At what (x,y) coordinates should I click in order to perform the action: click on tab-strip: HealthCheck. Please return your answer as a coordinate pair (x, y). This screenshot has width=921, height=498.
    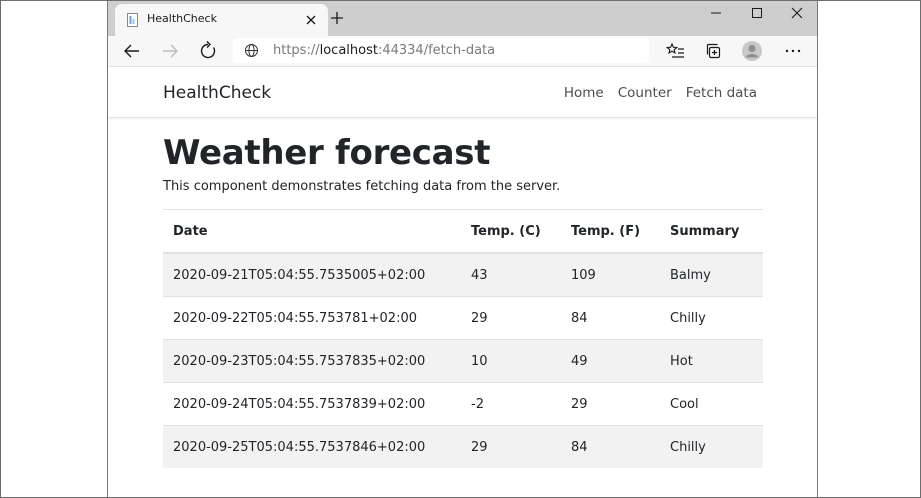
    Looking at the image, I should click on (462, 18).